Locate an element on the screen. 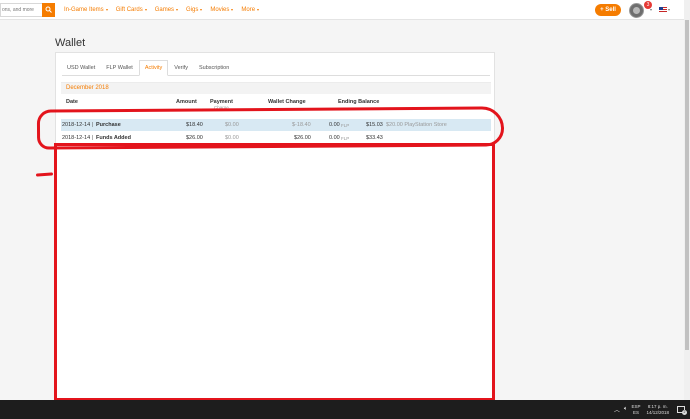  scrollbar-thumb is located at coordinates (687, 185).